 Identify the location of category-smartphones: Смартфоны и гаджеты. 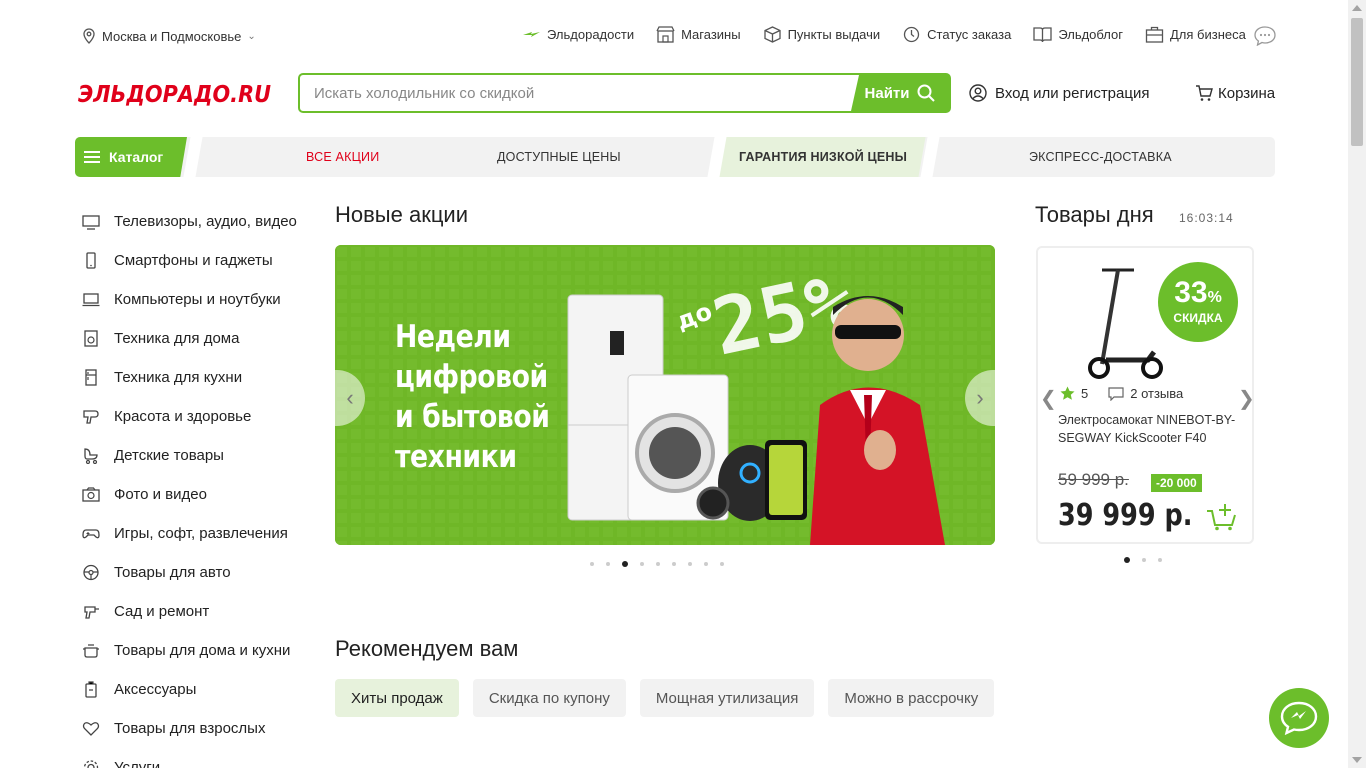
(202, 260).